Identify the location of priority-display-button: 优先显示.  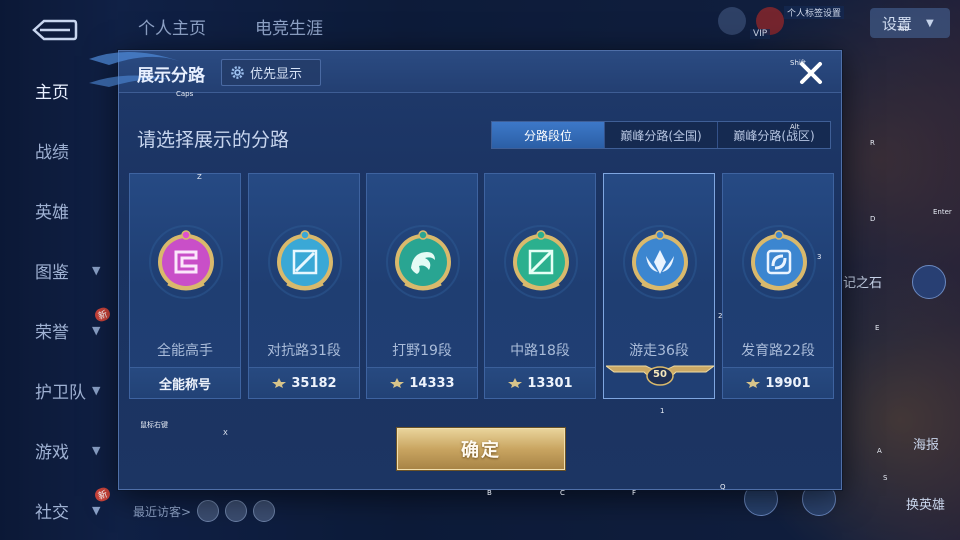
(271, 72).